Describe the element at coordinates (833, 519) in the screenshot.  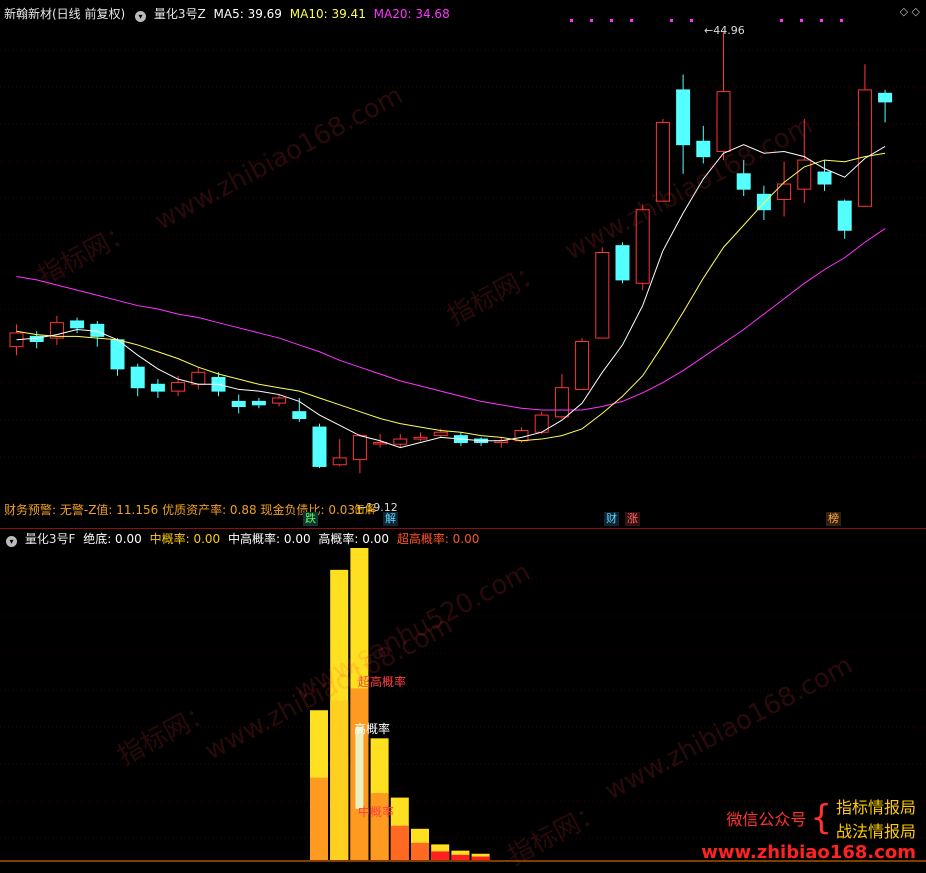
I see `marker-bang: 榜` at that location.